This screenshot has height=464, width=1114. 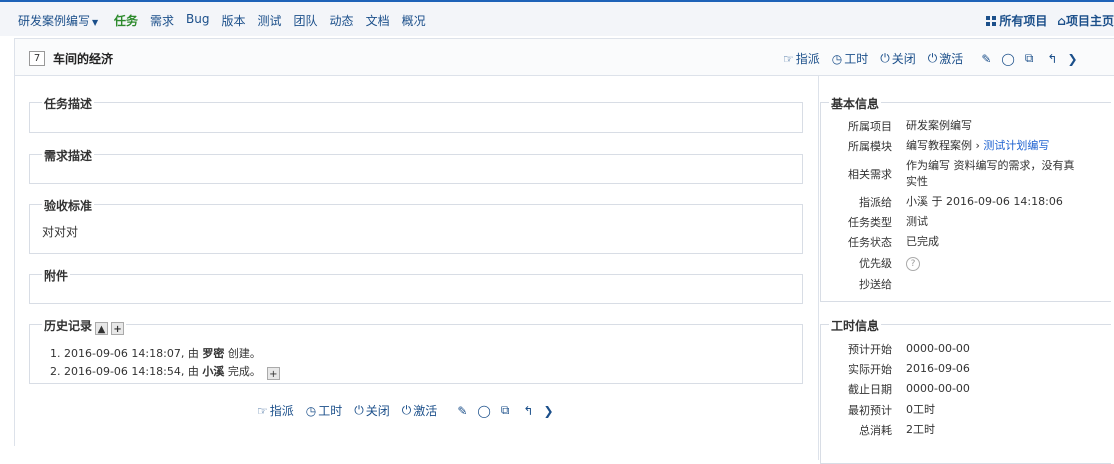 I want to click on history-time: 2016-09-06 14:18:54, 由, so click(x=131, y=371).